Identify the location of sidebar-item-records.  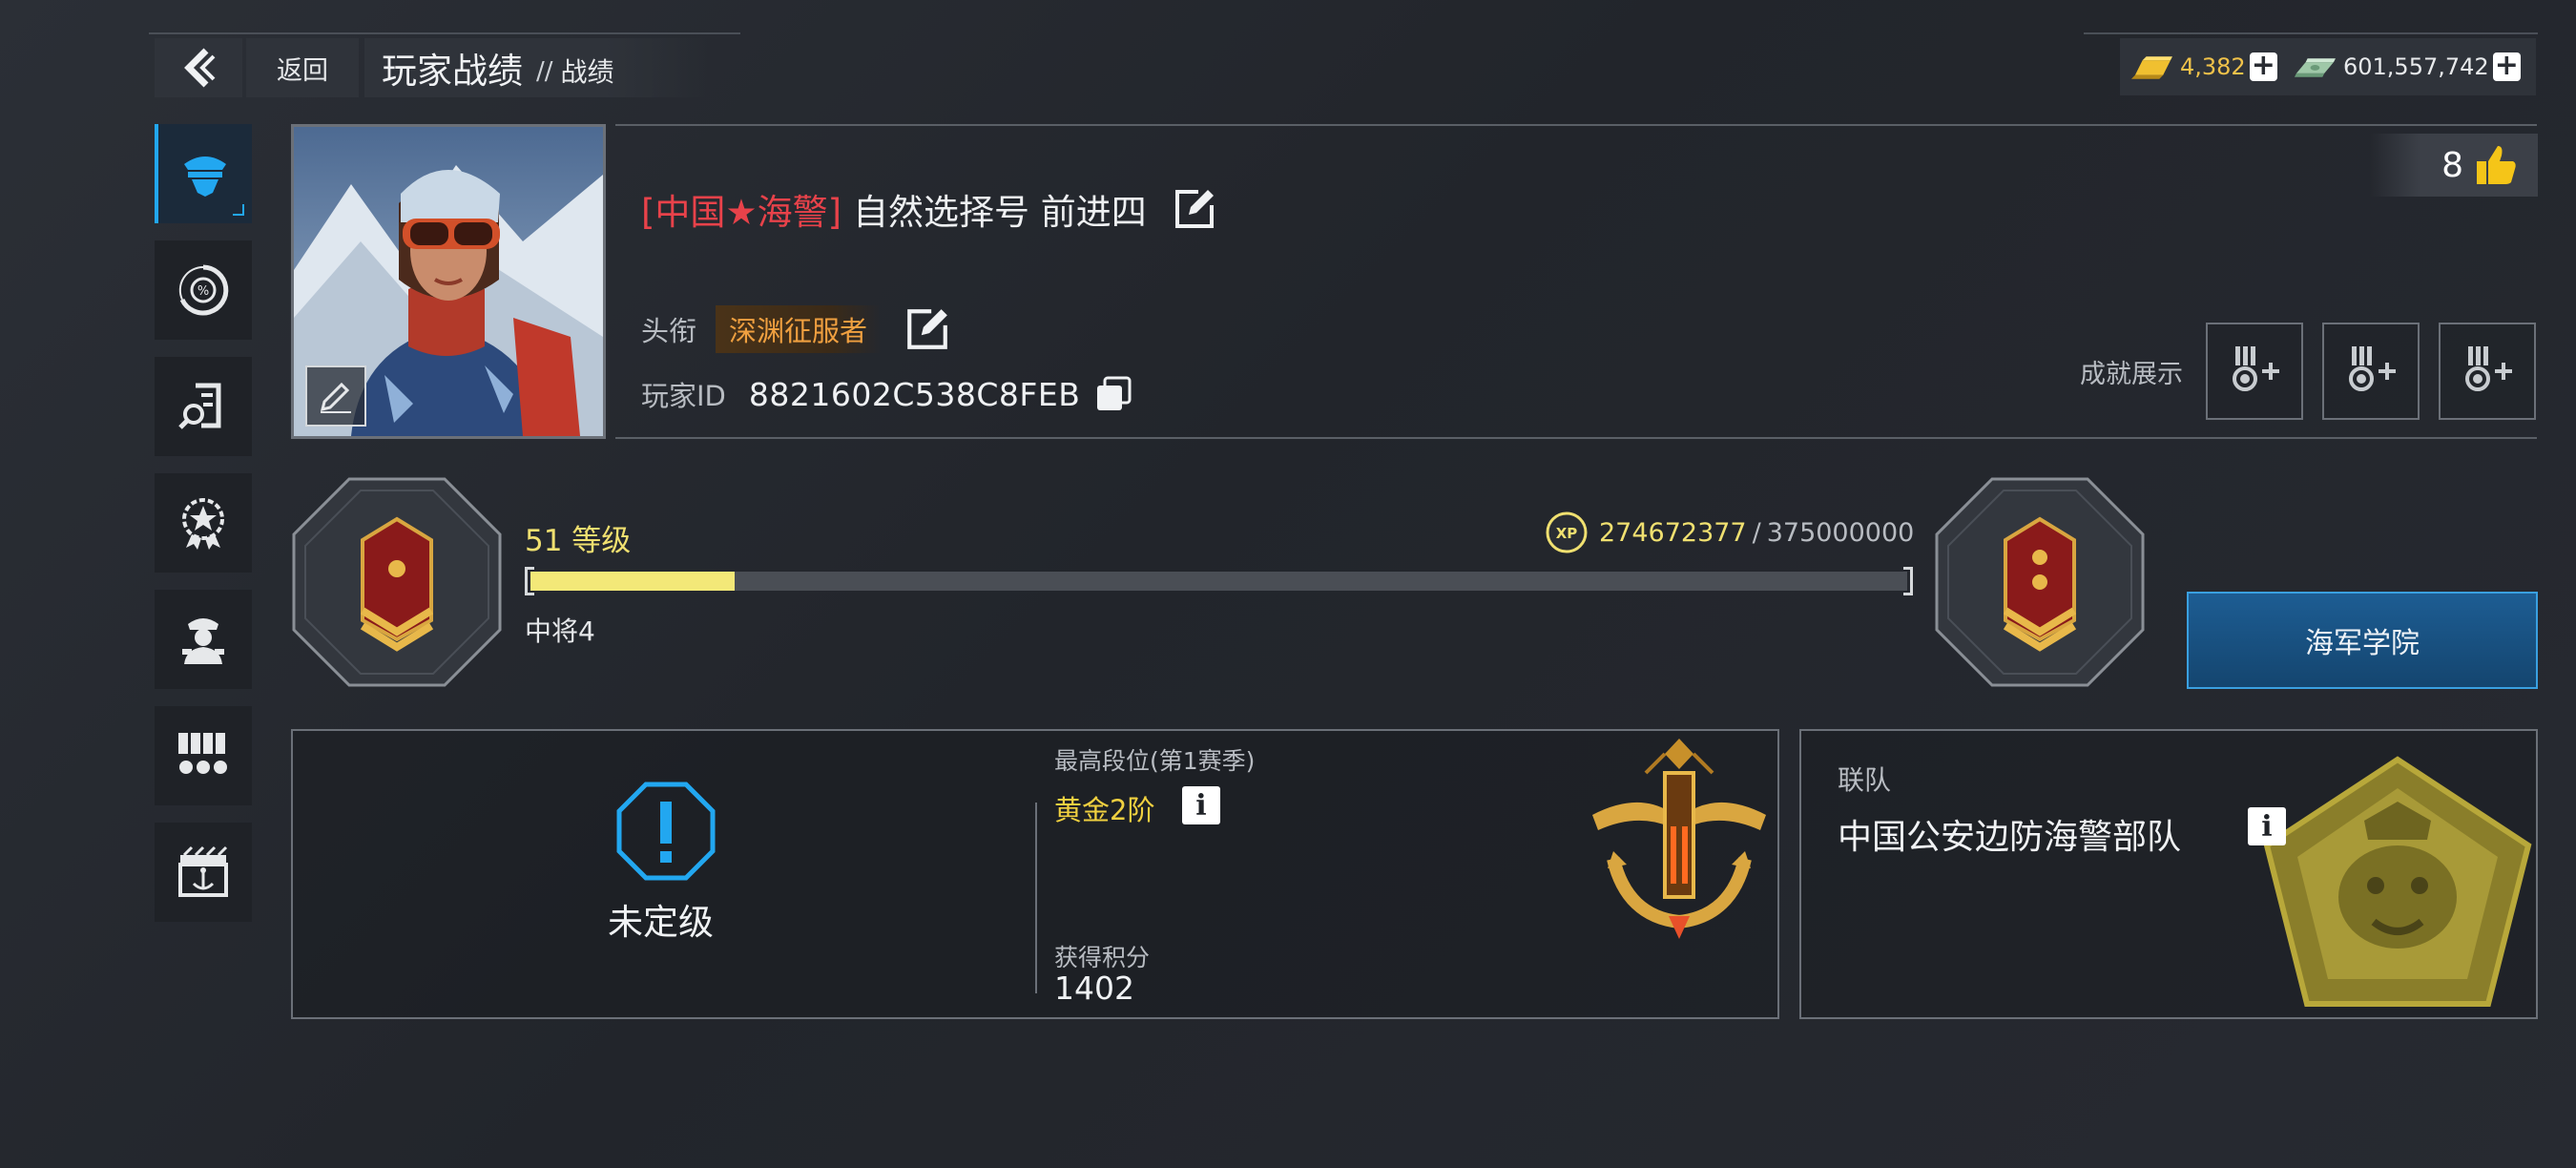
(203, 406).